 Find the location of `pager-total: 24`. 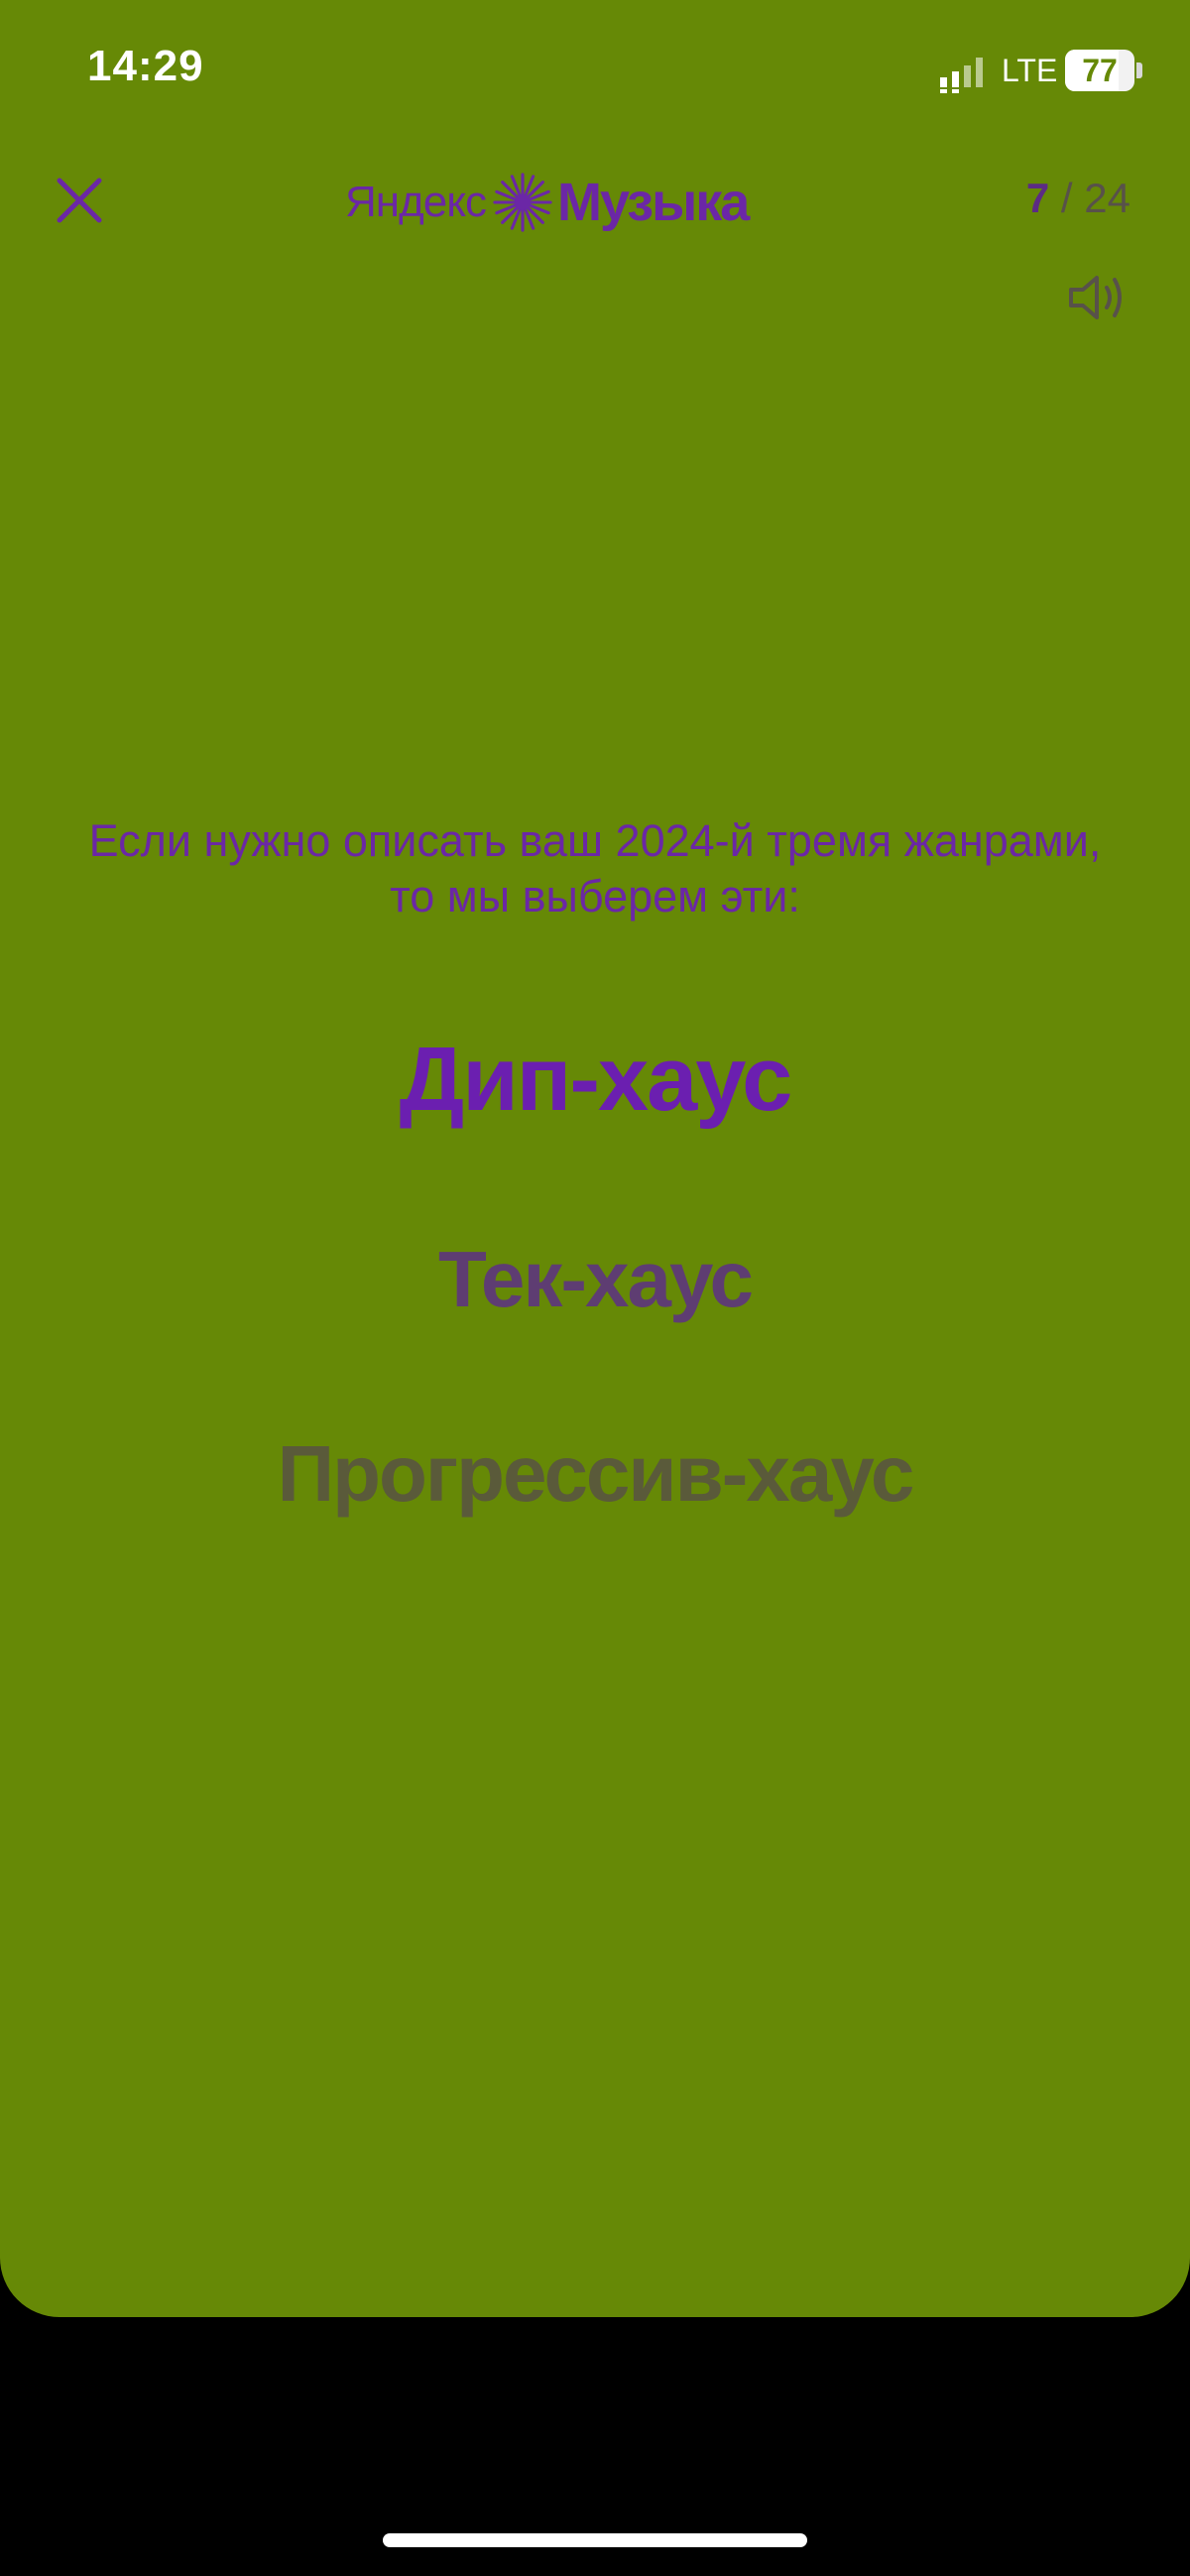

pager-total: 24 is located at coordinates (1107, 198).